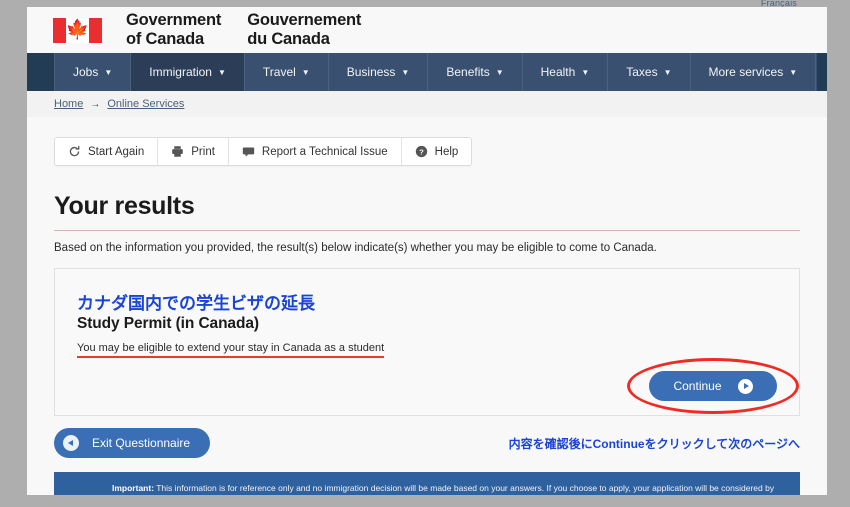 The width and height of the screenshot is (850, 507). I want to click on nav-item-more-services: More services ▼, so click(754, 72).